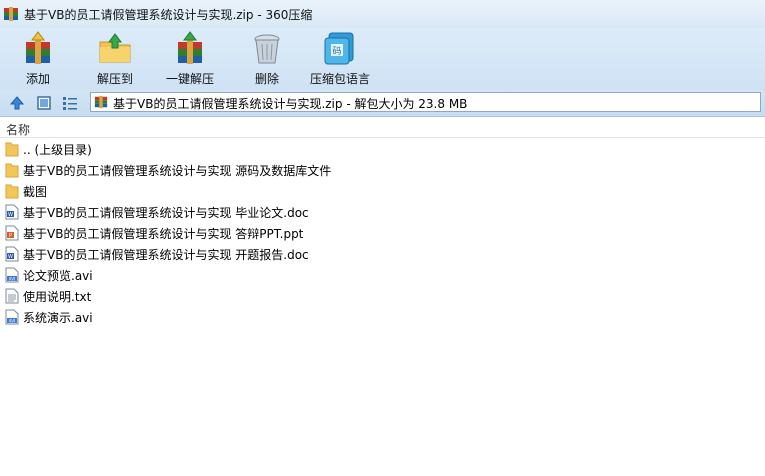 The width and height of the screenshot is (765, 476). Describe the element at coordinates (166, 255) in the screenshot. I see `list-item-name: 基于VB的员工请假管理系统设计与实现 开题报告.doc` at that location.